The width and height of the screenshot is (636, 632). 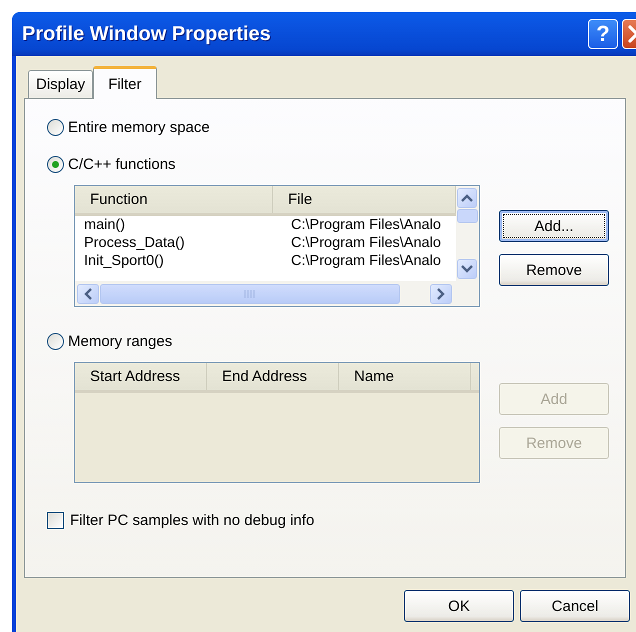 I want to click on column-header: Function, so click(x=174, y=199).